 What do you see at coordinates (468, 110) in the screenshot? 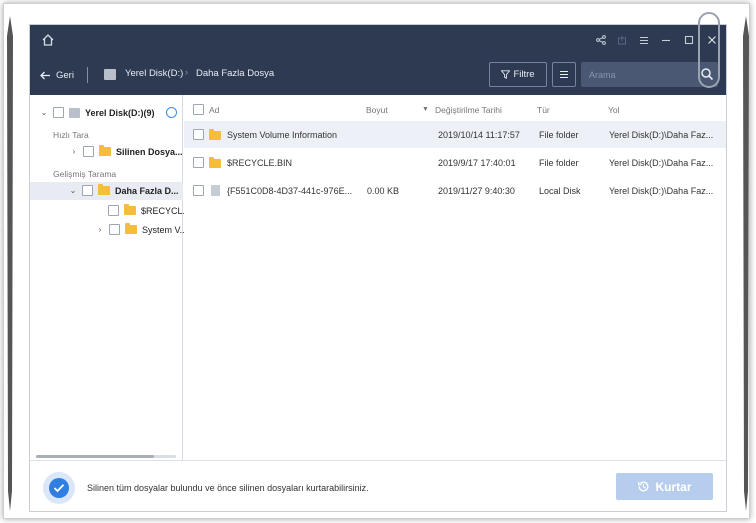
I see `column-header-date: Değiştirilme Tarihi` at bounding box center [468, 110].